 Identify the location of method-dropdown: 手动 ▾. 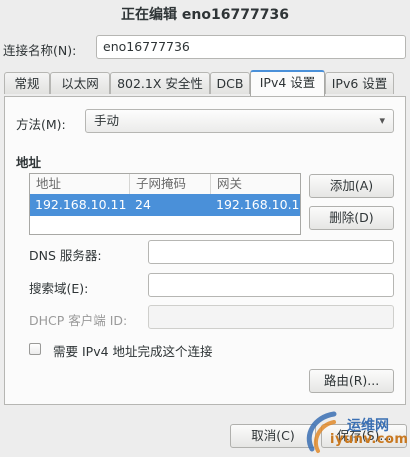
(239, 121).